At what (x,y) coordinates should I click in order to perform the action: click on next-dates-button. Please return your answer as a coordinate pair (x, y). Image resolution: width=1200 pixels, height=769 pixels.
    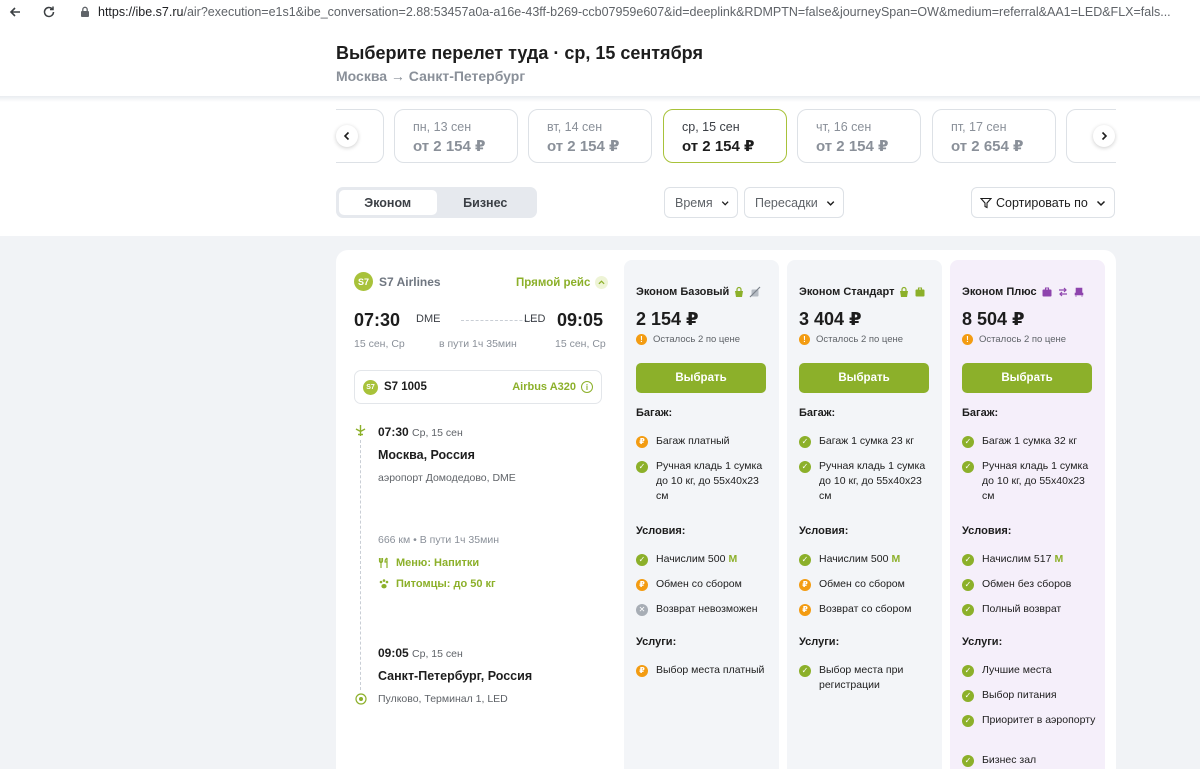
    Looking at the image, I should click on (1104, 136).